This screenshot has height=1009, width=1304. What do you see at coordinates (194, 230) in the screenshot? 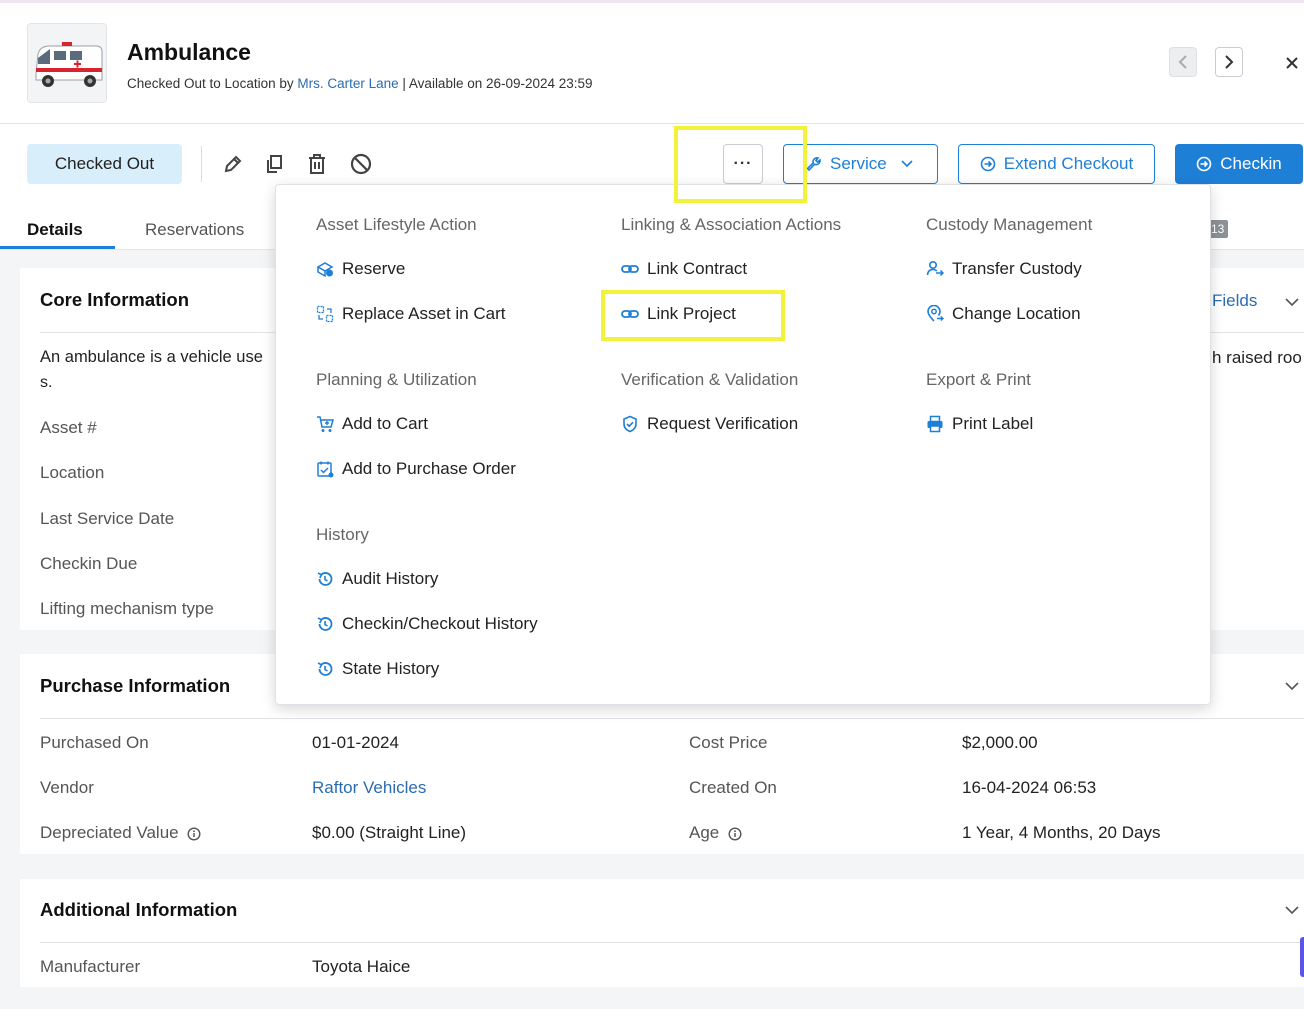
I see `tab-reservations: Reservations` at bounding box center [194, 230].